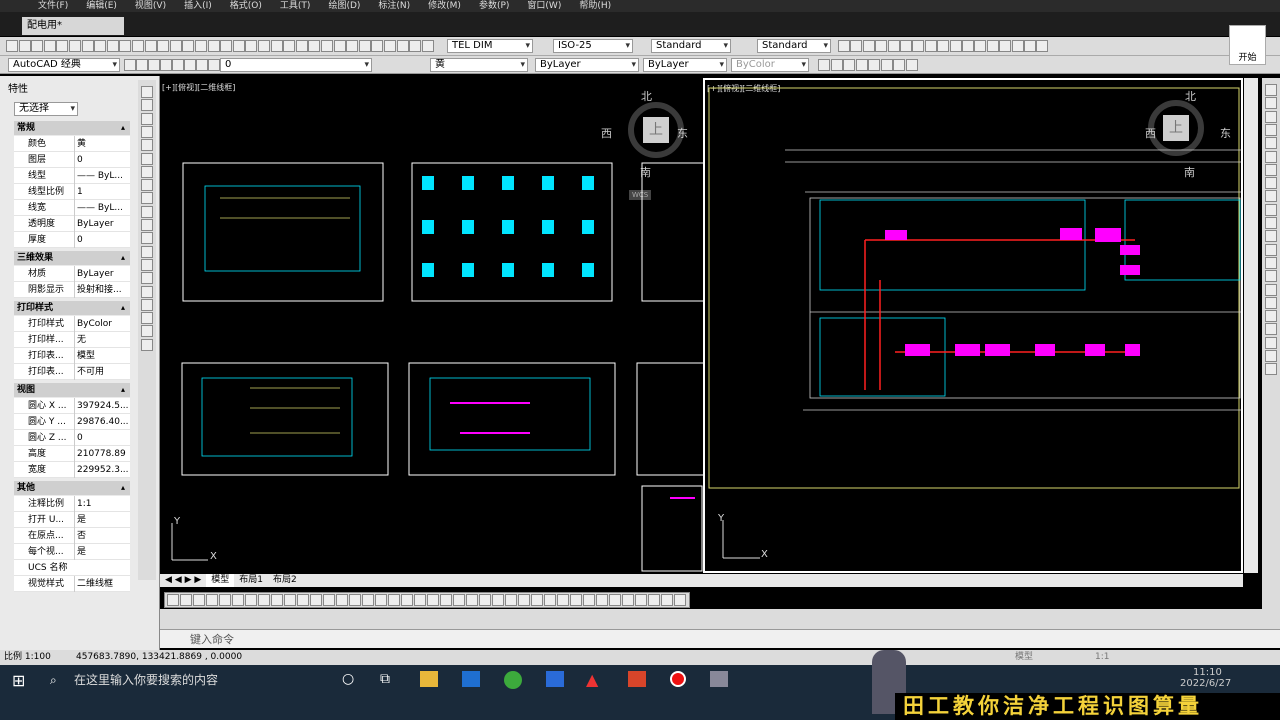 This screenshot has width=1280, height=720. I want to click on menu-item: 文件(F), so click(38, 6).